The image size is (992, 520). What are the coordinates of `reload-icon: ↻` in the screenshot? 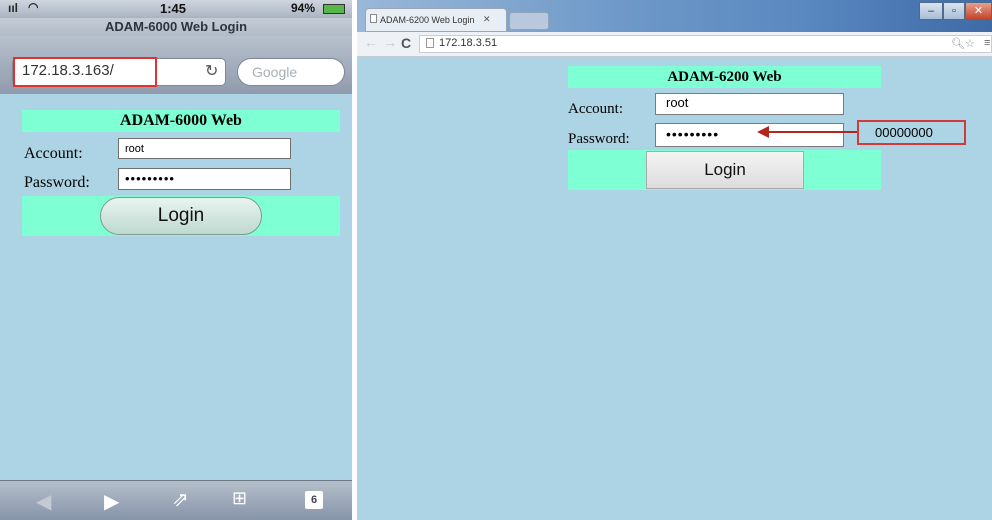 It's located at (211, 71).